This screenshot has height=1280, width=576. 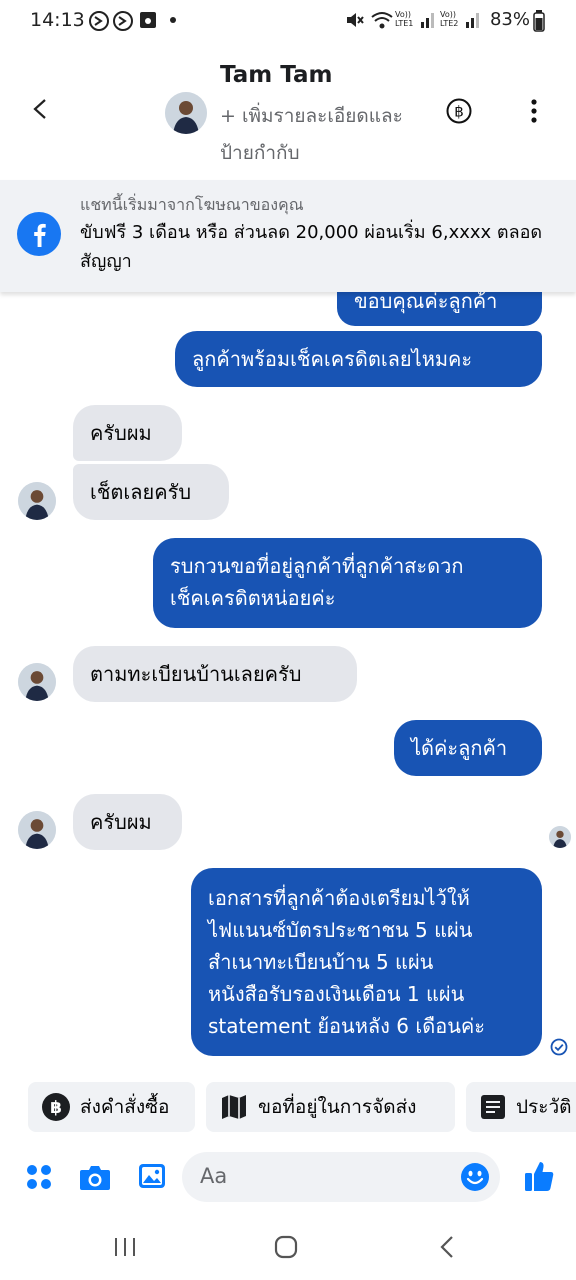 What do you see at coordinates (336, 994) in the screenshot?
I see `message-line: หนังสือรับรองเงินเดือน 1 แผ่น` at bounding box center [336, 994].